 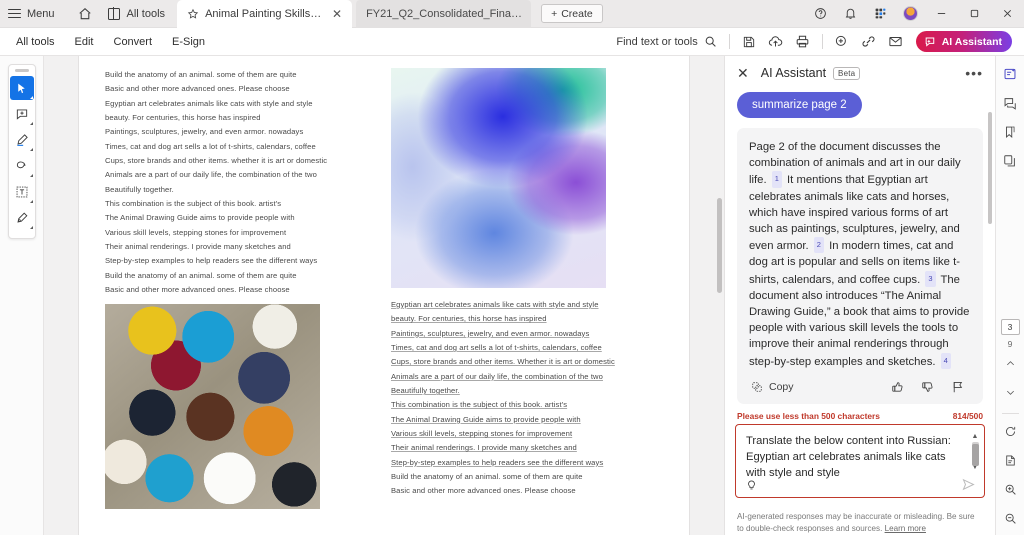 I want to click on apps-grid-icon, so click(x=880, y=14).